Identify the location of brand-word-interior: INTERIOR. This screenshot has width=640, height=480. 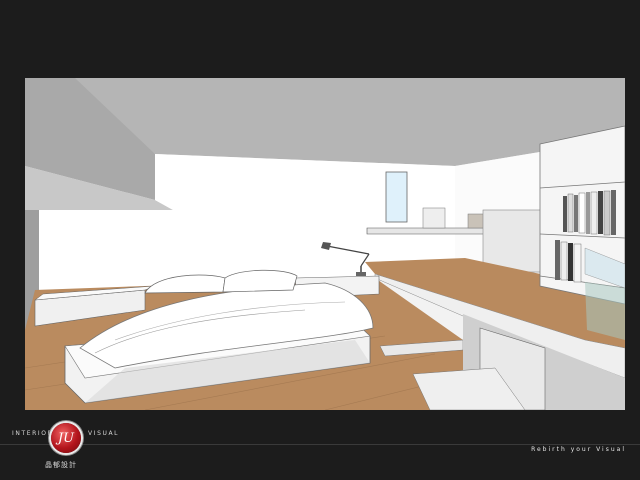
(33, 433).